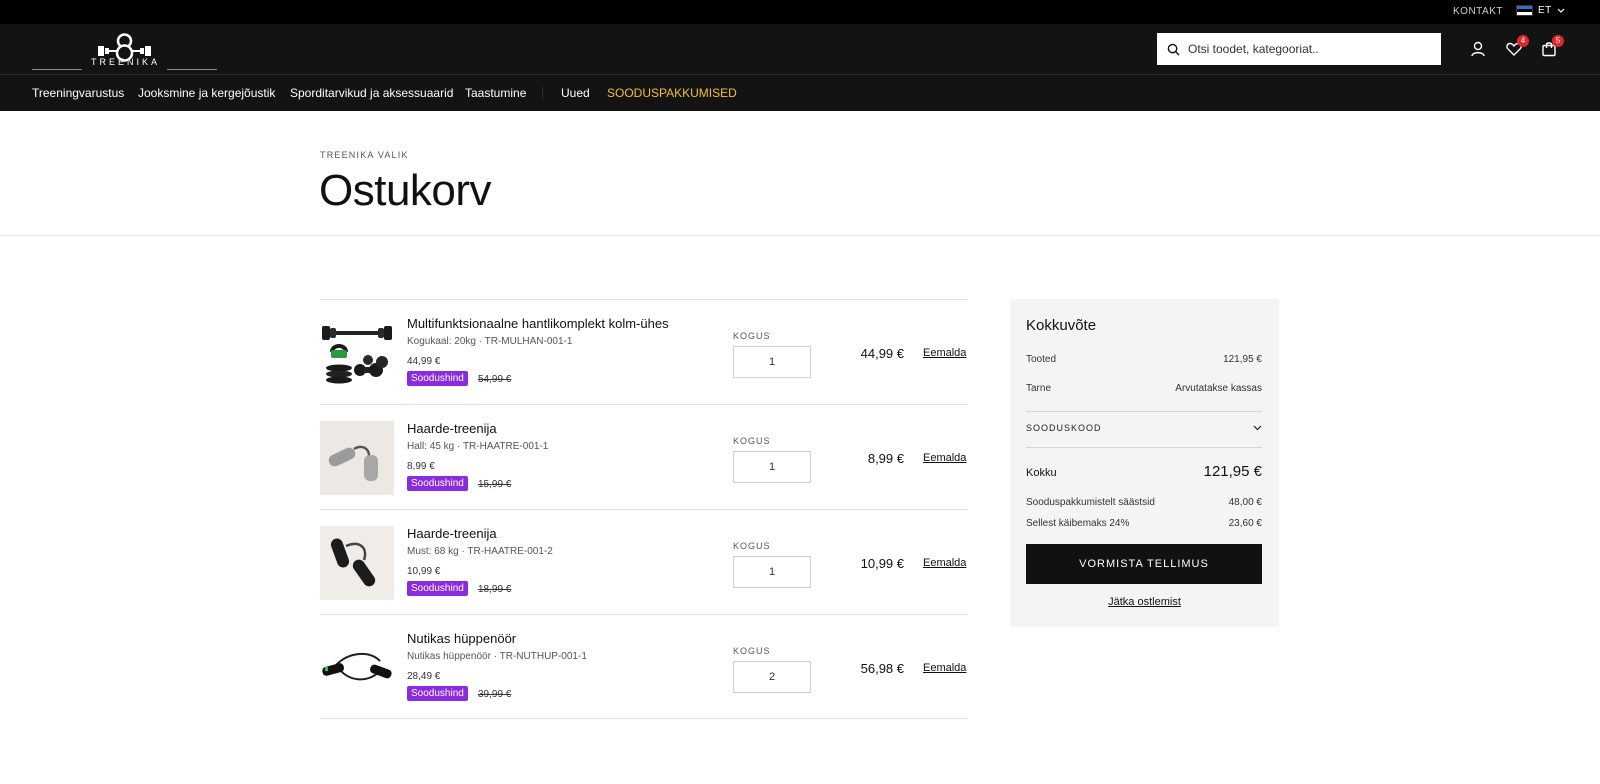 The image size is (1600, 784). What do you see at coordinates (424, 676) in the screenshot?
I see `unit-price: 28,49 €` at bounding box center [424, 676].